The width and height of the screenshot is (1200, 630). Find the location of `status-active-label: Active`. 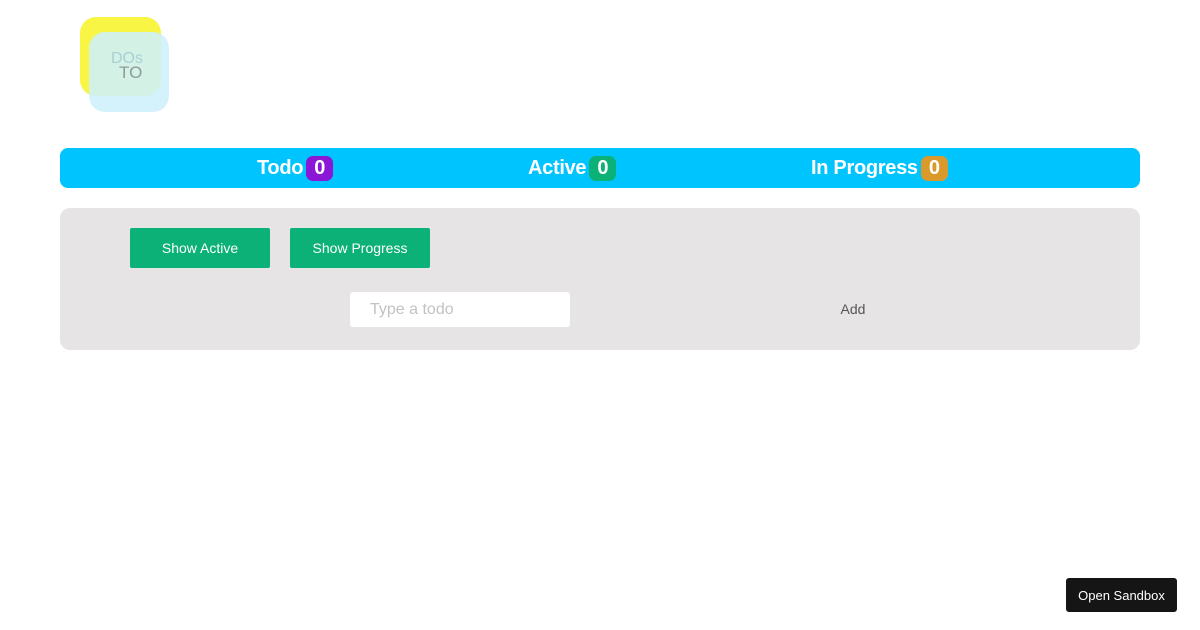

status-active-label: Active is located at coordinates (557, 167).